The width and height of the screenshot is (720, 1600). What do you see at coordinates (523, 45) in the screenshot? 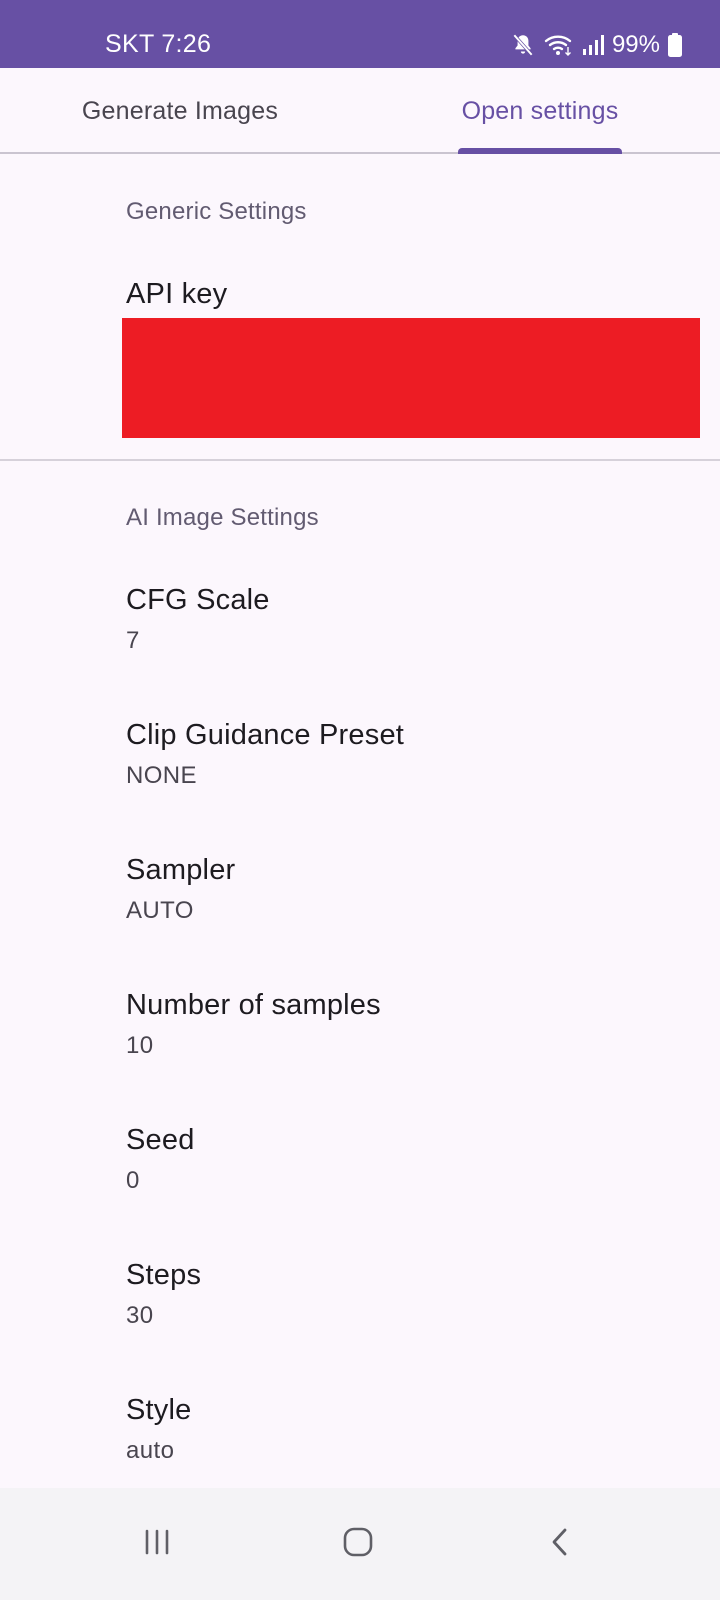
I see `mute-icon` at bounding box center [523, 45].